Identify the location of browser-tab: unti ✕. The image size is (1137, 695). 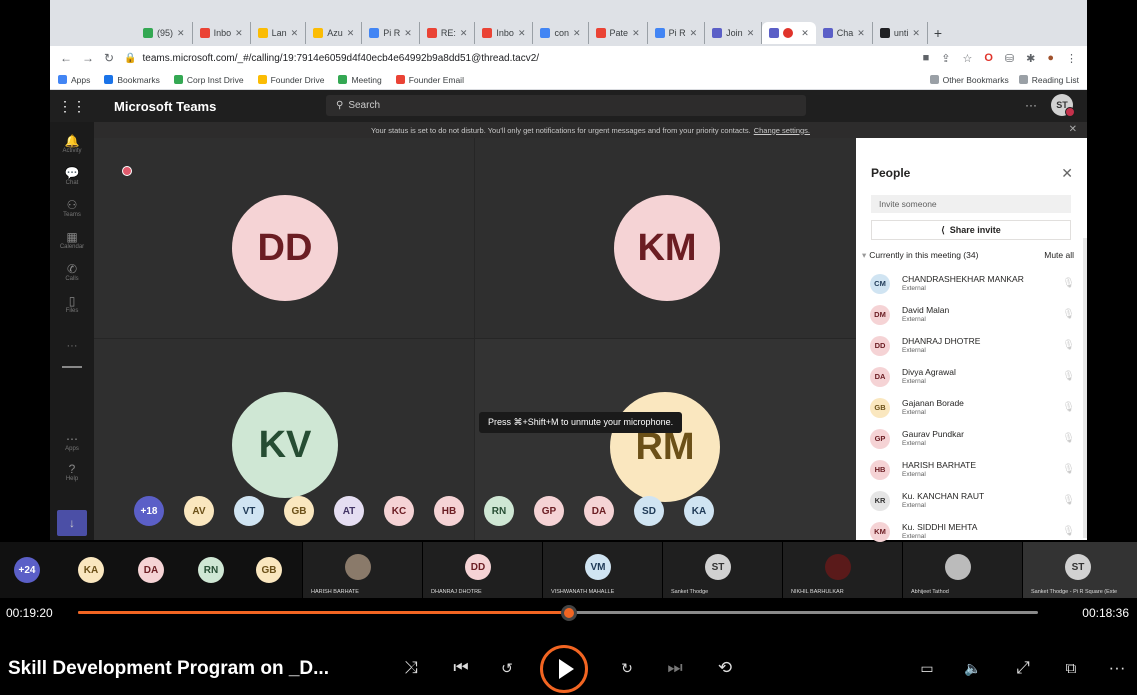
(900, 33).